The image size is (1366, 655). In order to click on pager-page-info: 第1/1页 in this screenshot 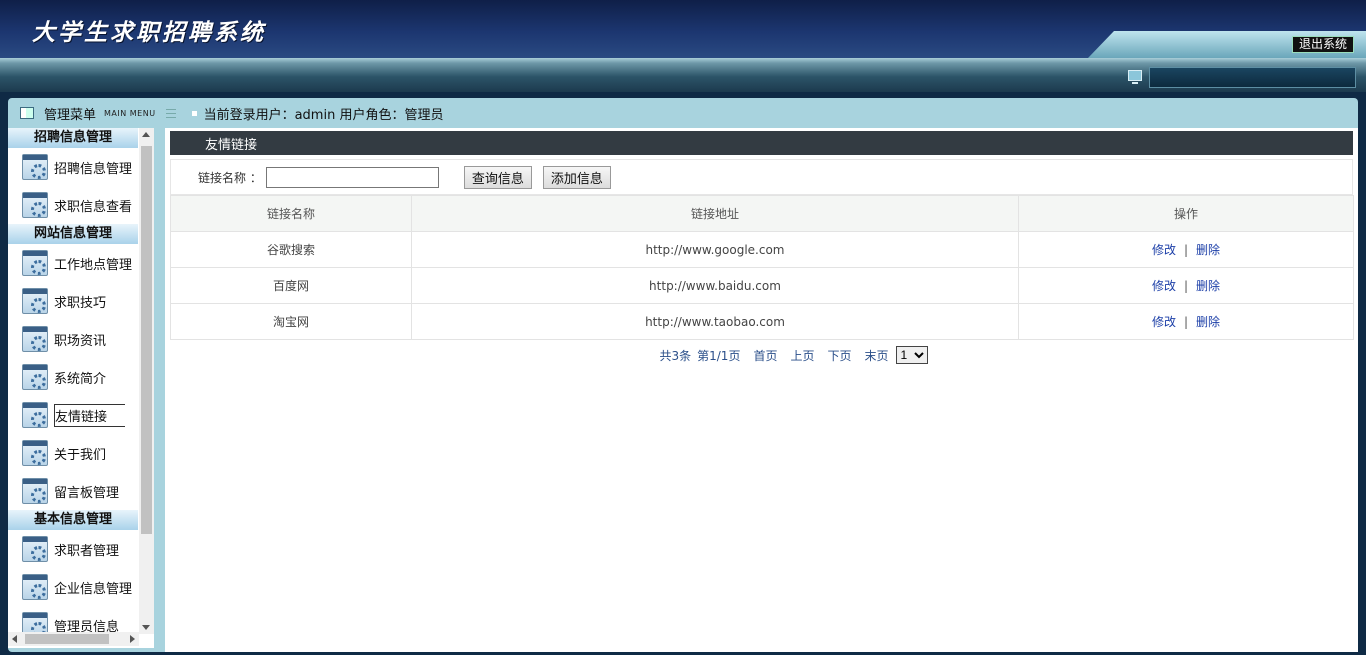, I will do `click(719, 355)`.